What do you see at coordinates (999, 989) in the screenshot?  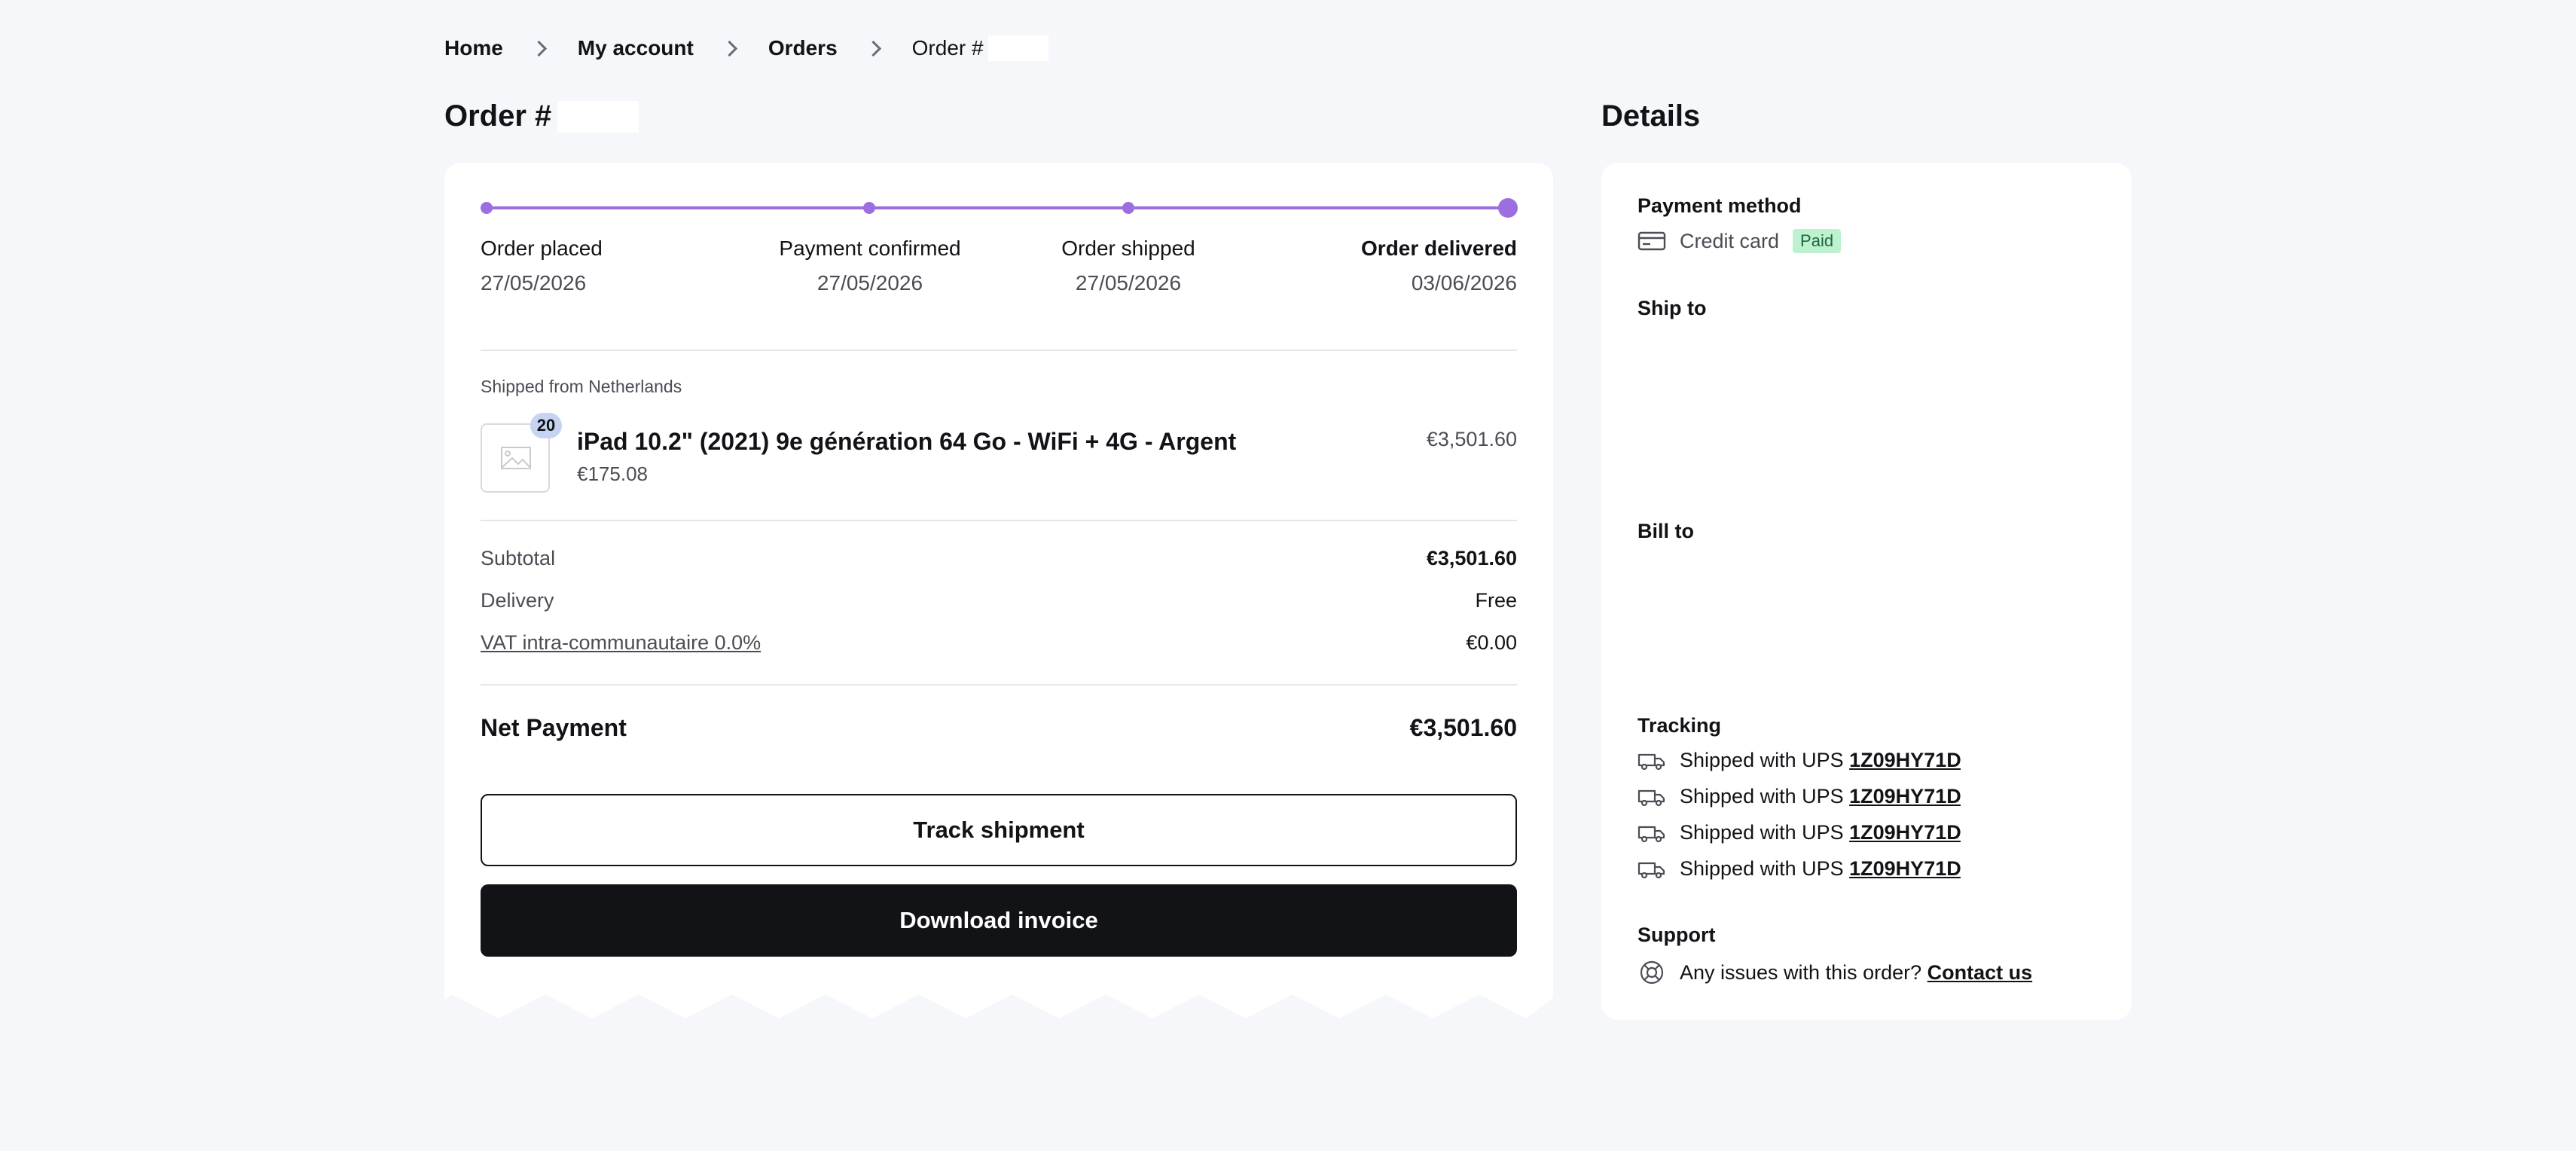 I see `receipt-zigzag-edge` at bounding box center [999, 989].